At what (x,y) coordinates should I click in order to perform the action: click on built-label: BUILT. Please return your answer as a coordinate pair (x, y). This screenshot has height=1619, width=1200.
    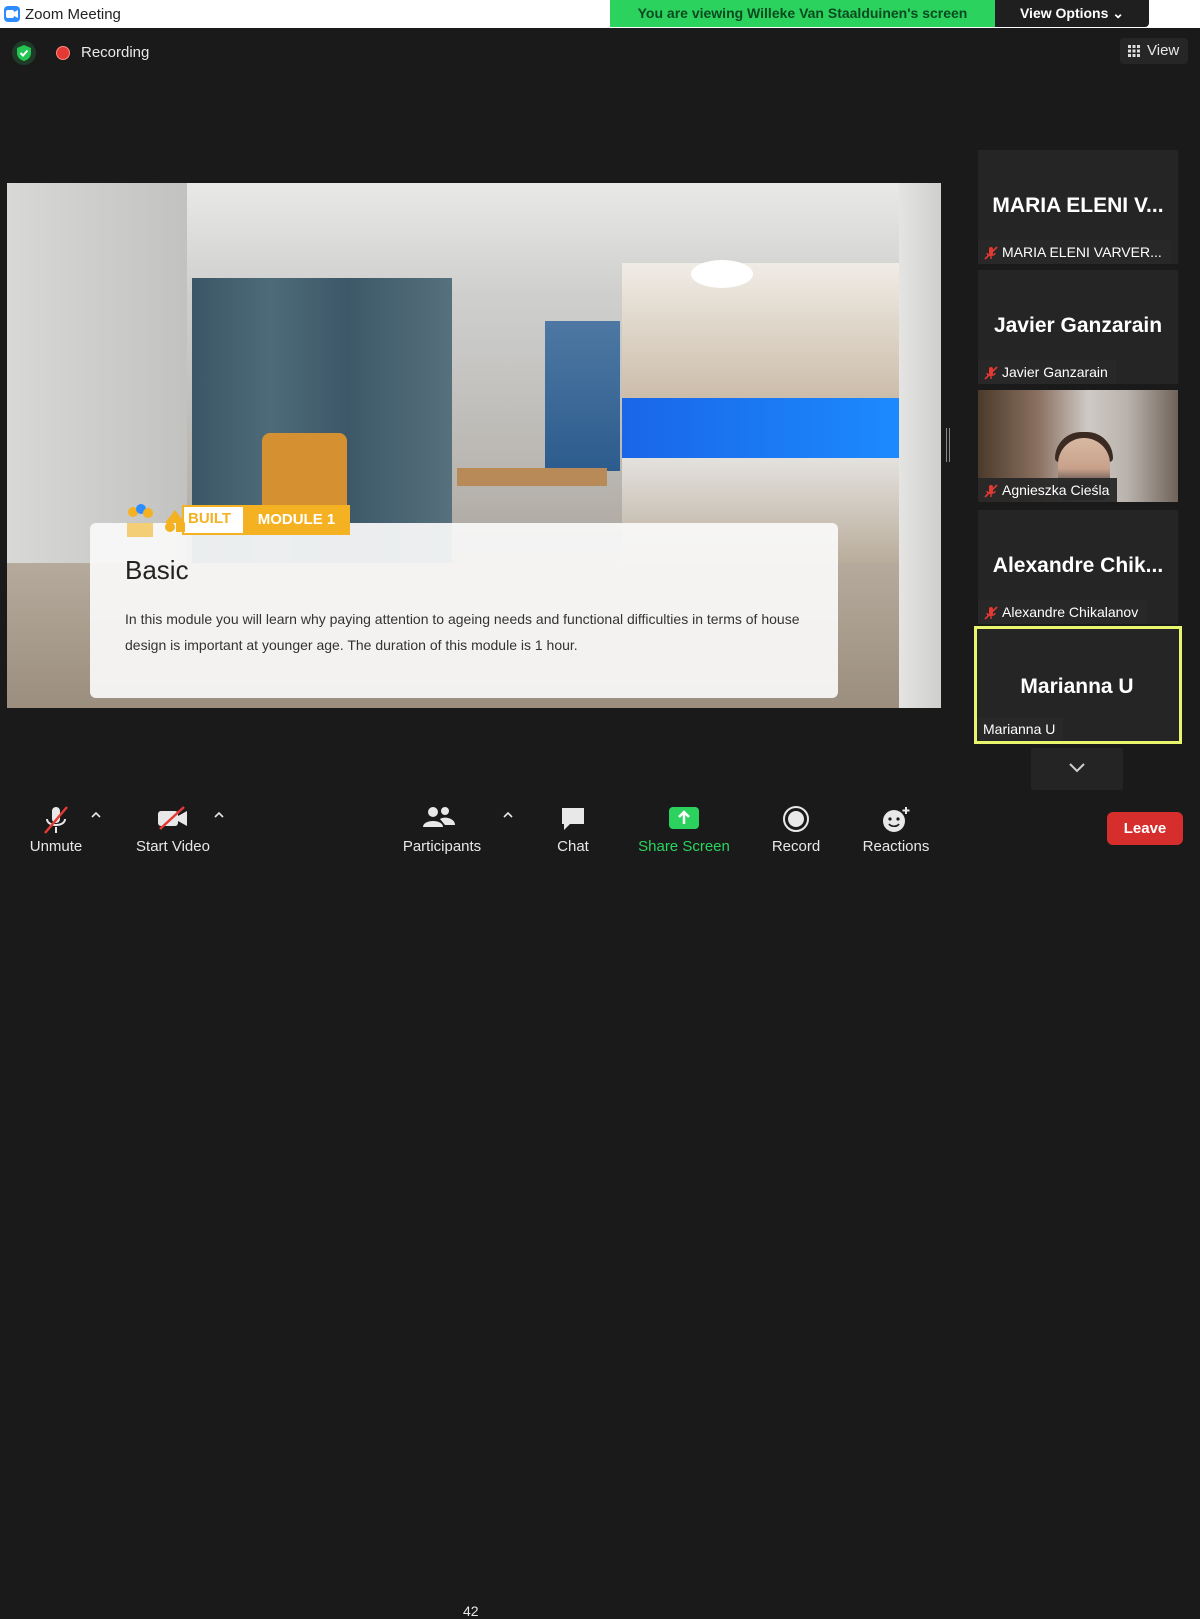
    Looking at the image, I should click on (210, 518).